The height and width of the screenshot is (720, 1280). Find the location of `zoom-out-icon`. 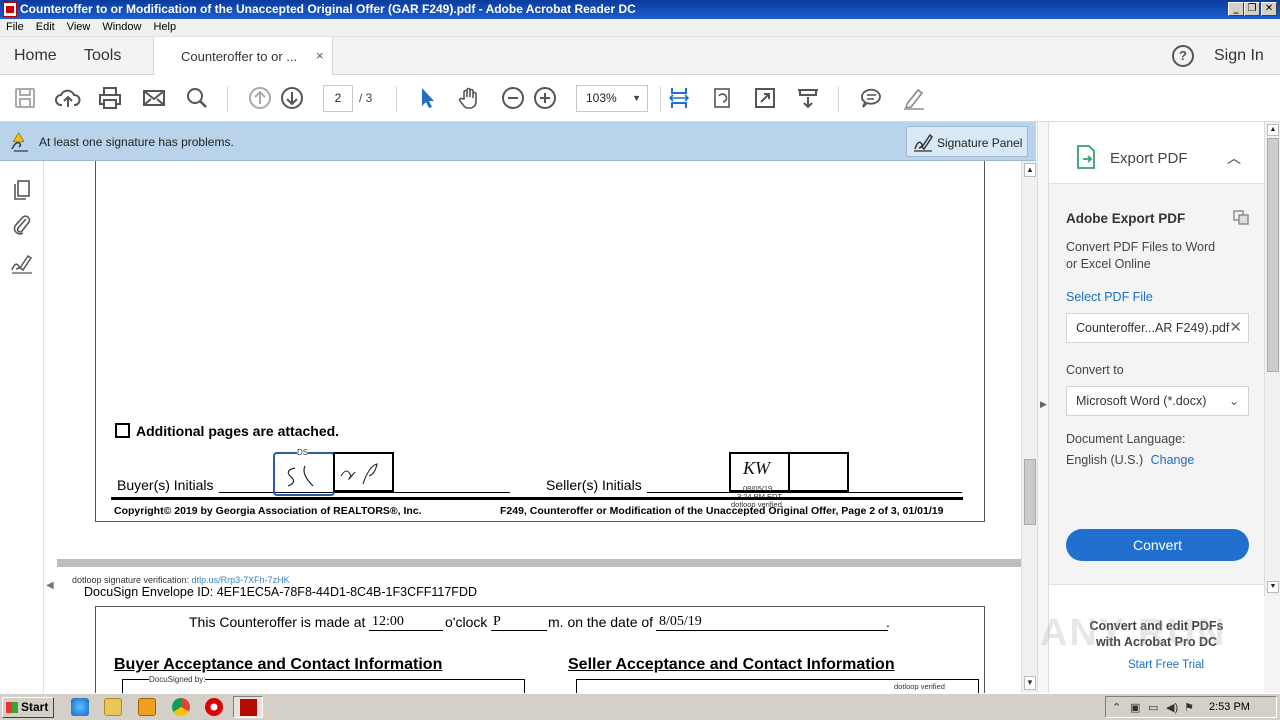

zoom-out-icon is located at coordinates (513, 98).